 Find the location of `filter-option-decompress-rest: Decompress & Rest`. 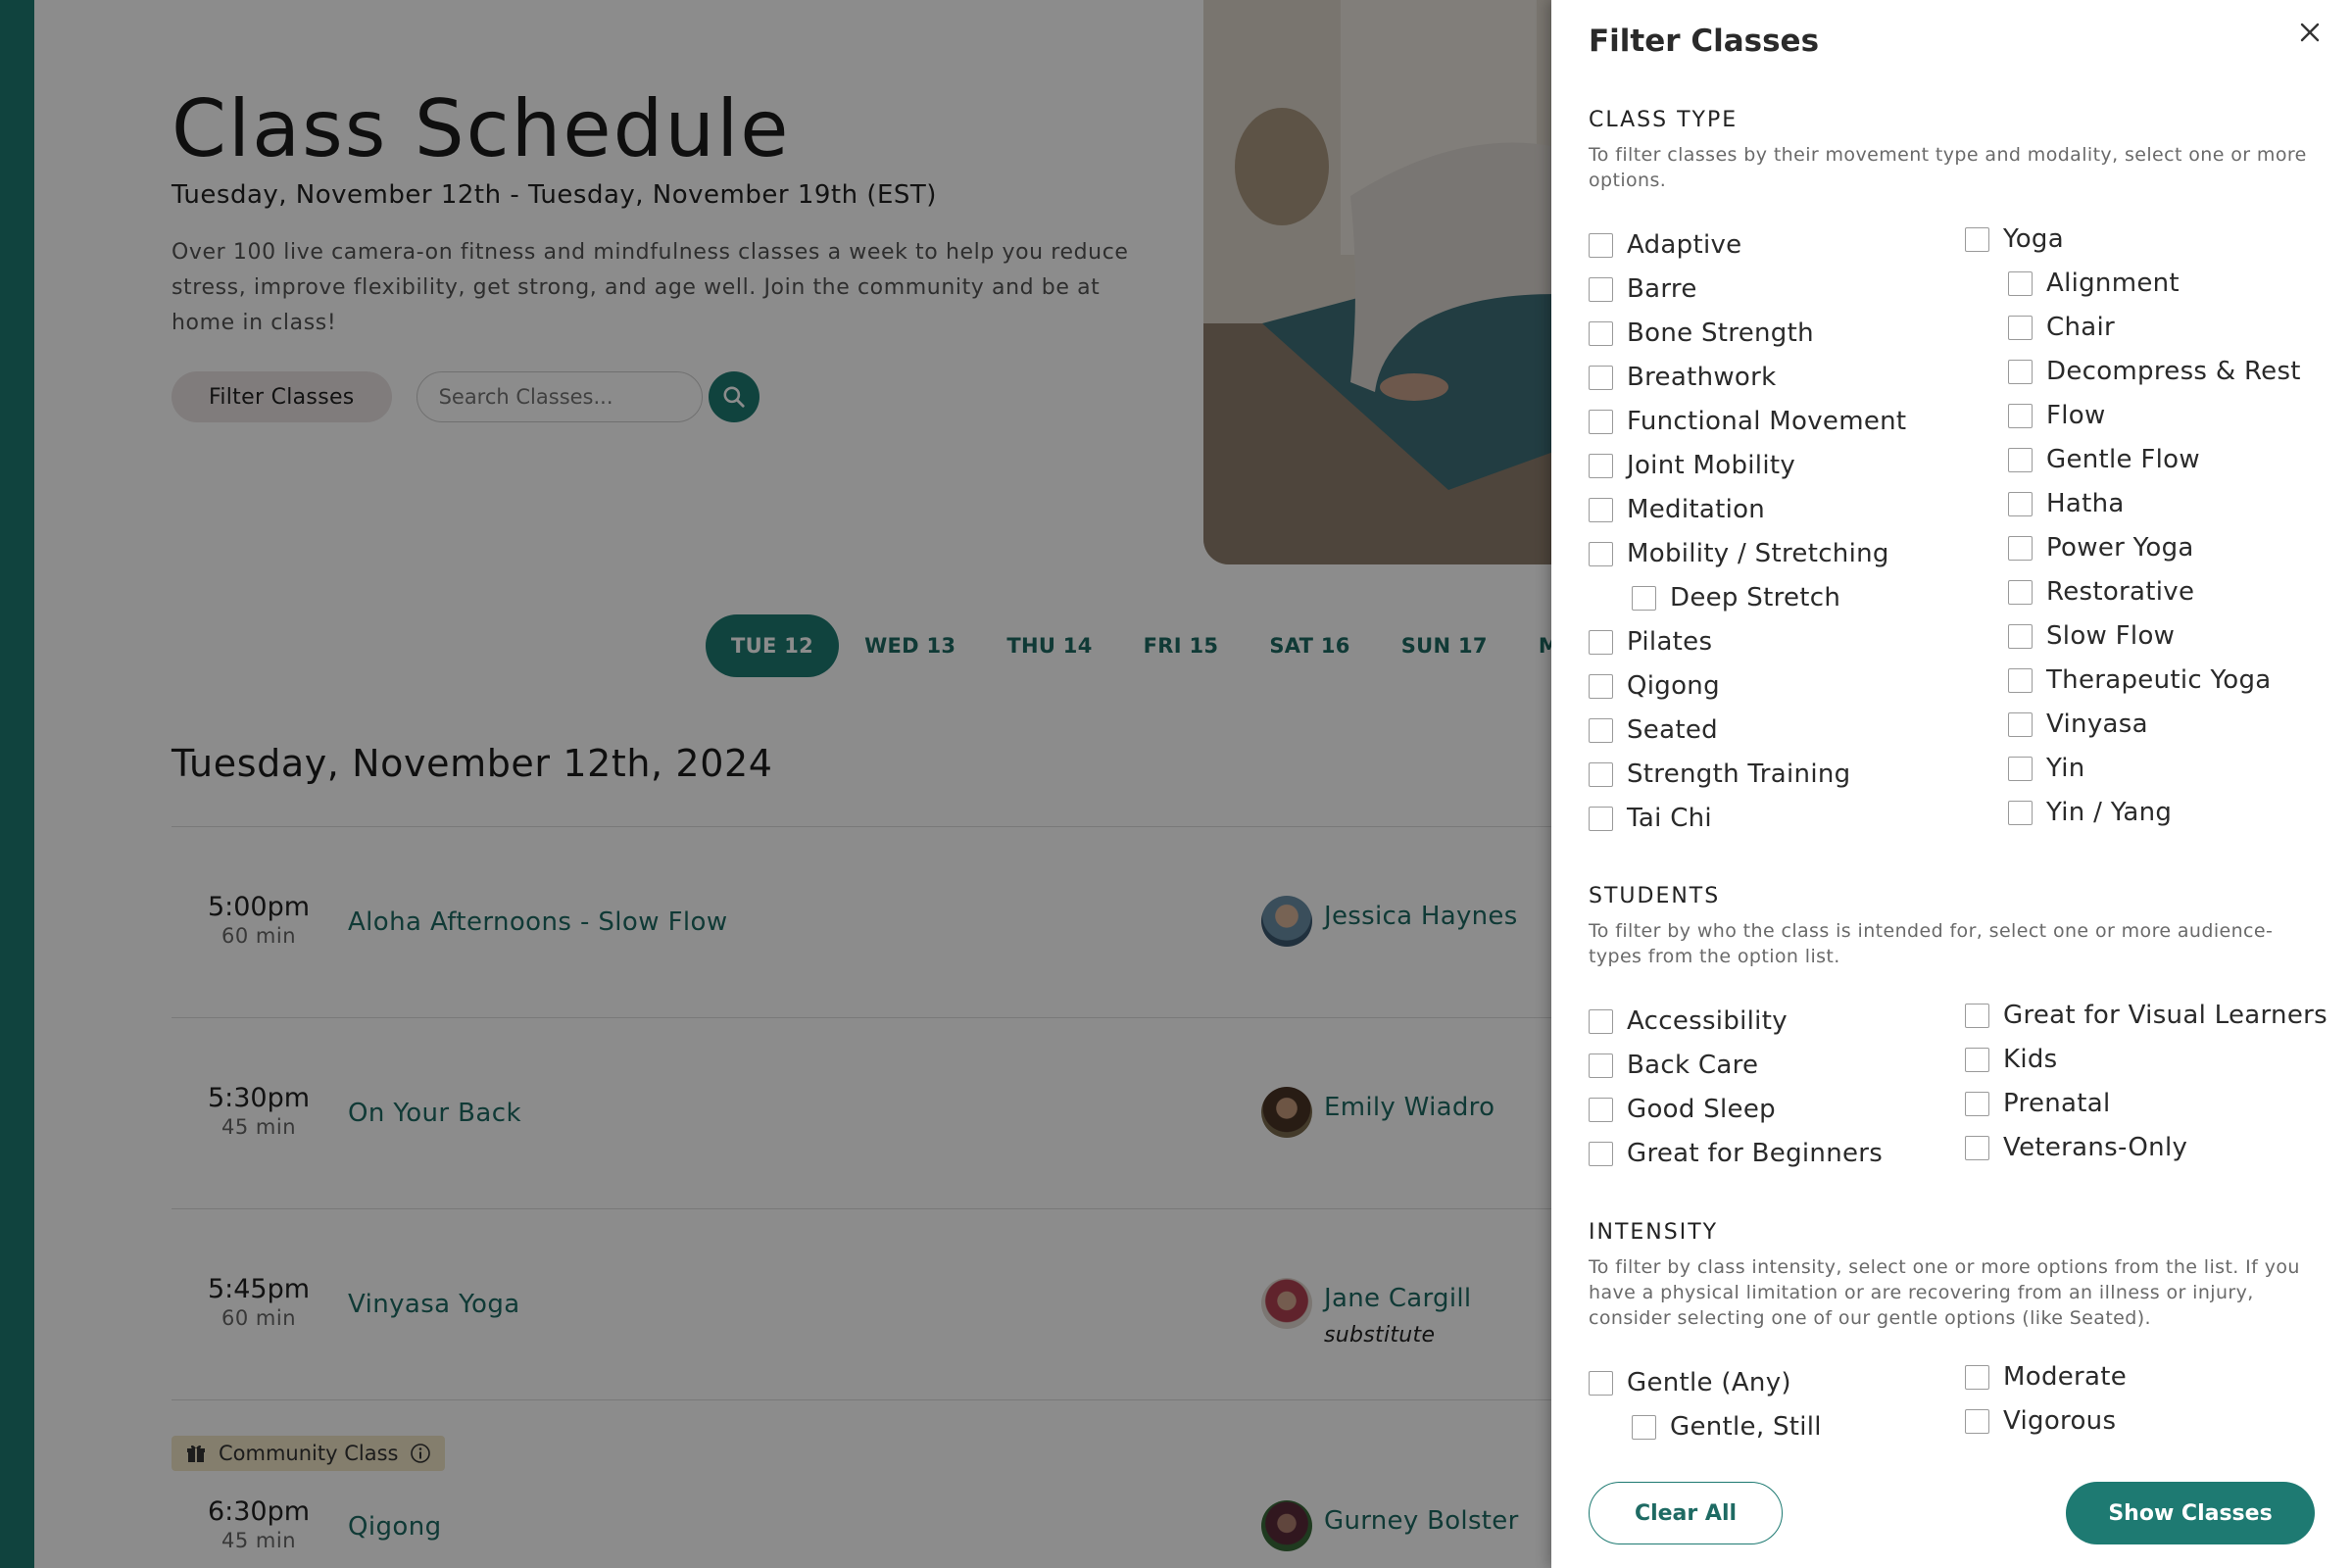

filter-option-decompress-rest: Decompress & Rest is located at coordinates (2154, 371).